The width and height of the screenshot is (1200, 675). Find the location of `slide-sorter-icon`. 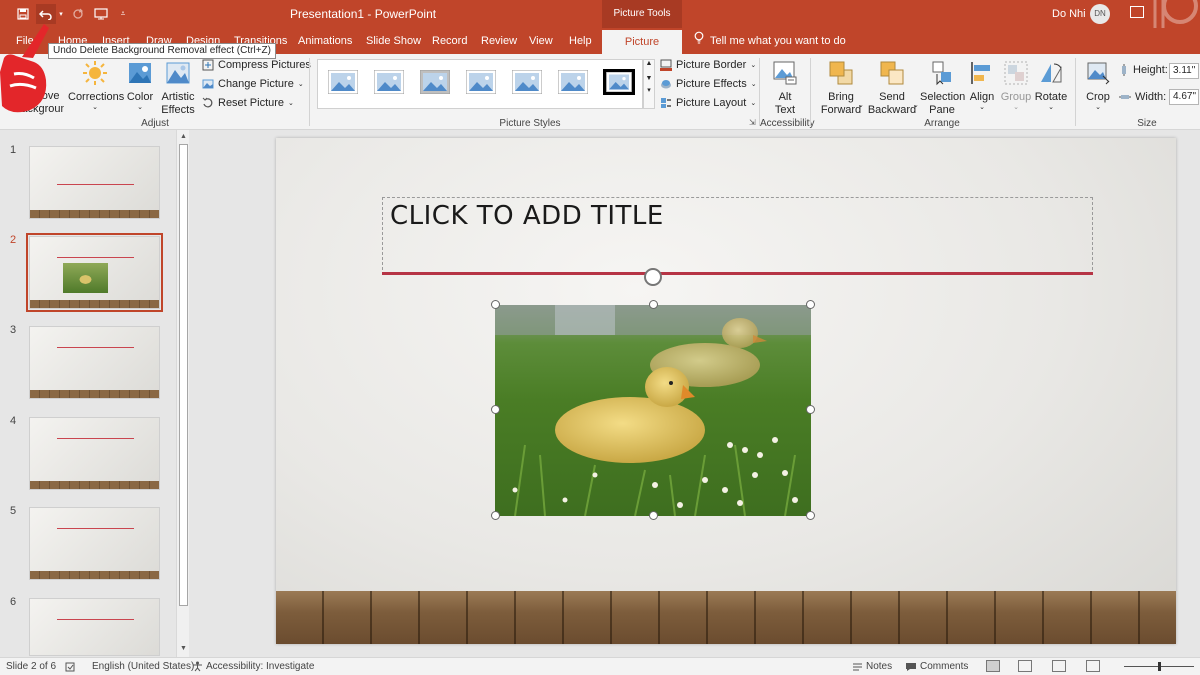

slide-sorter-icon is located at coordinates (1025, 666).